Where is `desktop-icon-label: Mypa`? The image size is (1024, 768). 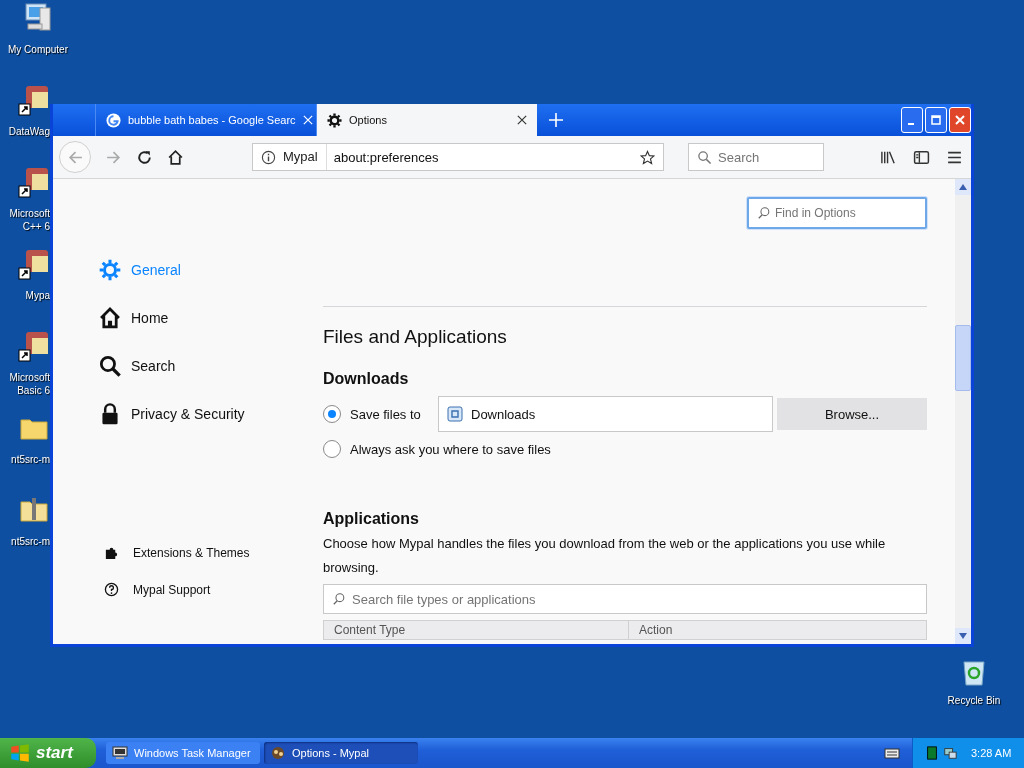 desktop-icon-label: Mypa is located at coordinates (25, 295).